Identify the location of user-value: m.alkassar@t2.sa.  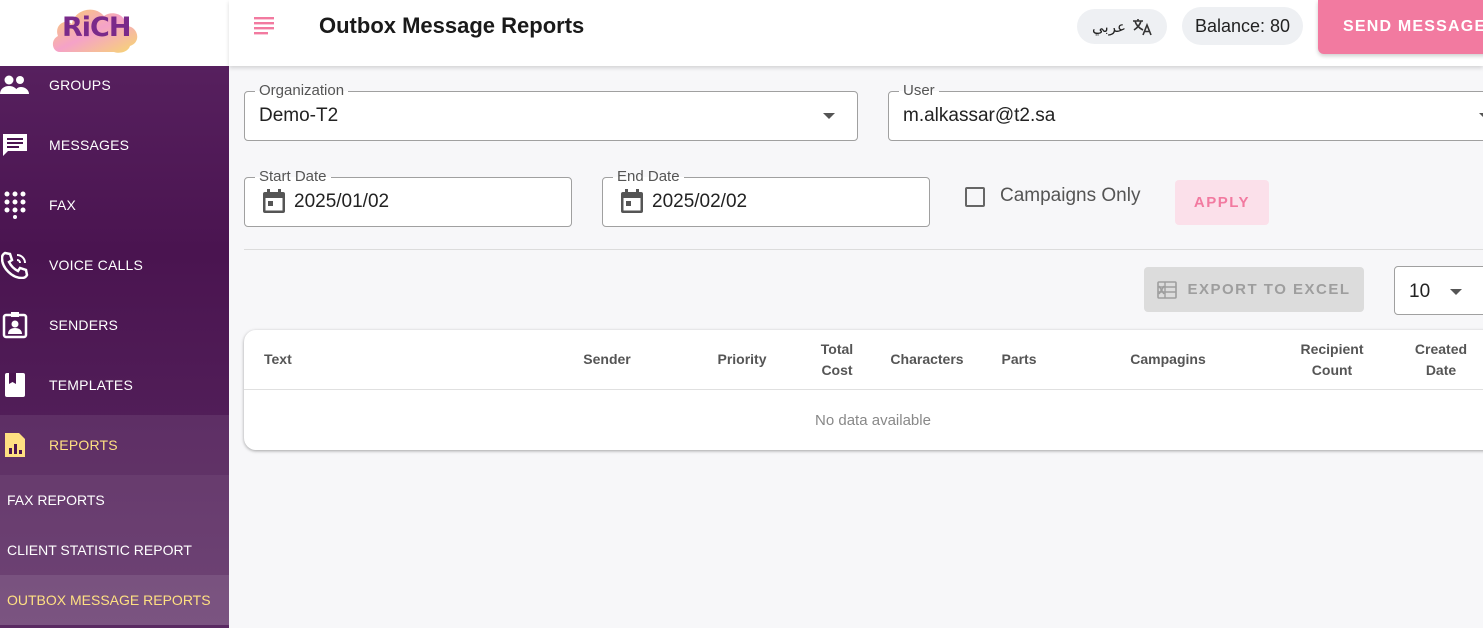
(979, 115).